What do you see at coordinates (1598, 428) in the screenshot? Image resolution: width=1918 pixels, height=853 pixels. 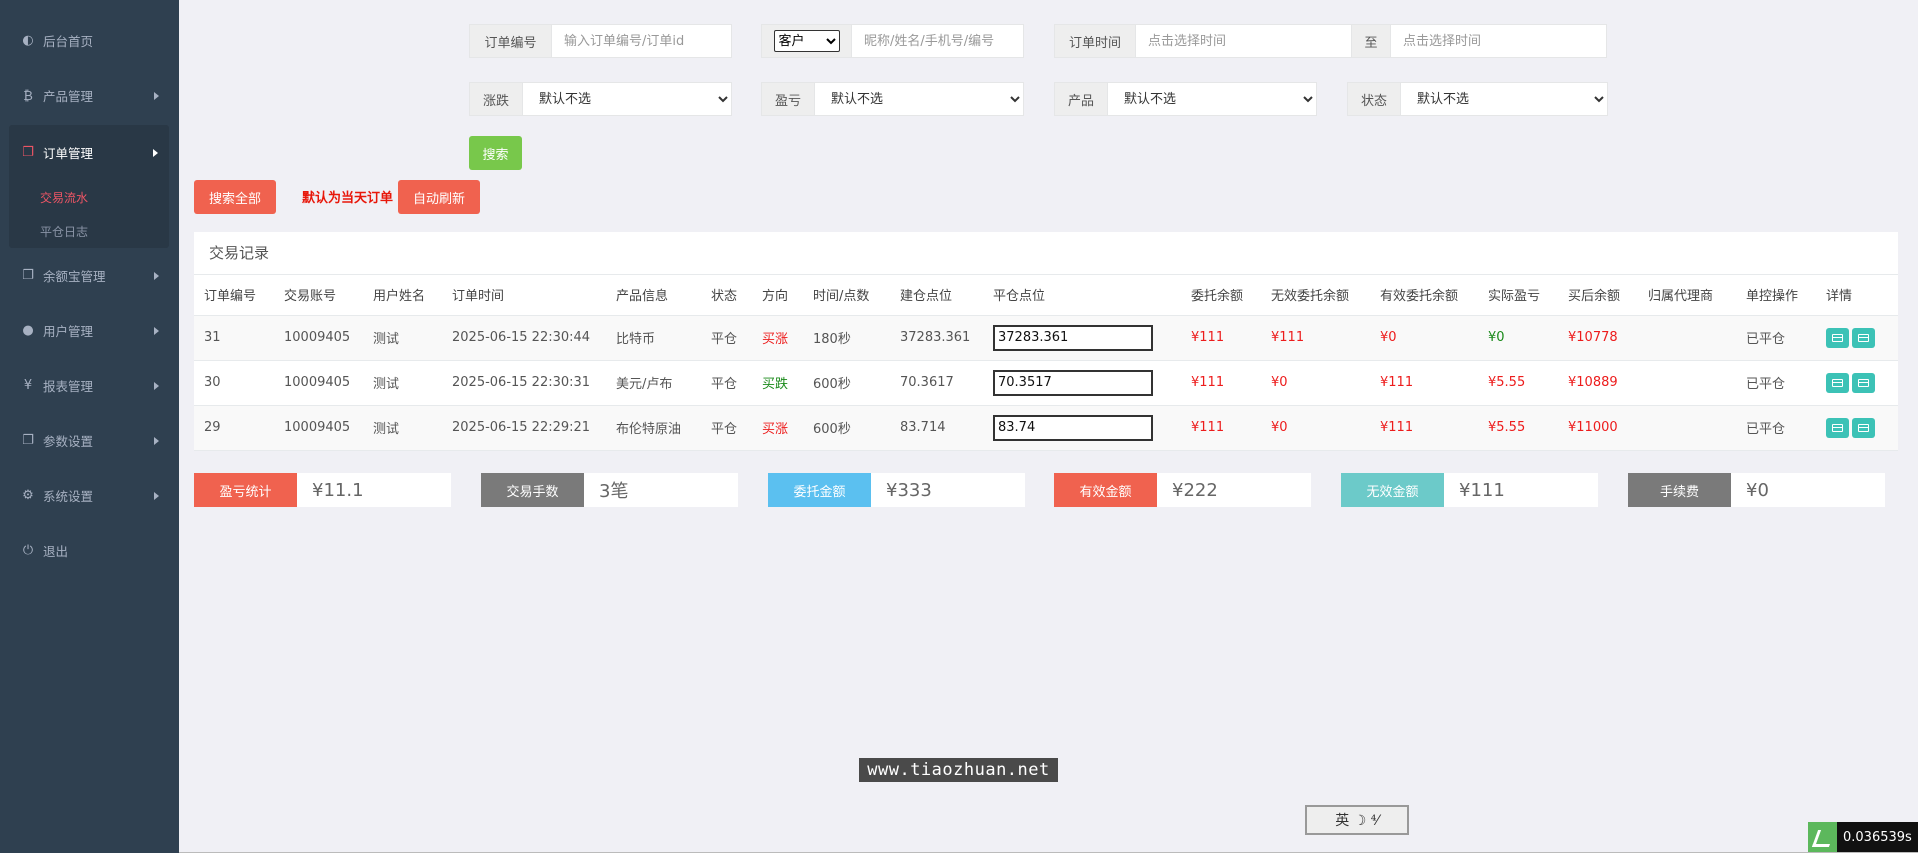 I see `balance-after-cell: ¥11000` at bounding box center [1598, 428].